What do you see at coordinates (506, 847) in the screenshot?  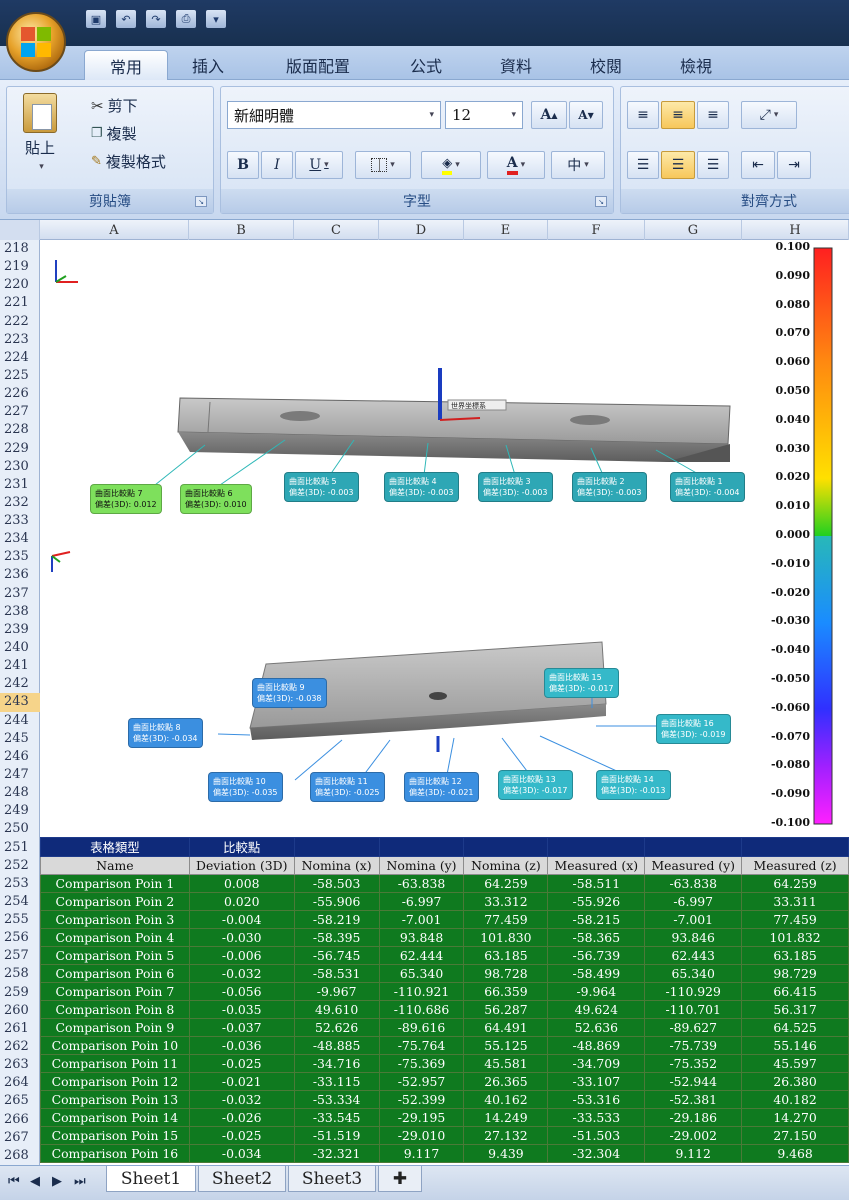 I see `table-cell` at bounding box center [506, 847].